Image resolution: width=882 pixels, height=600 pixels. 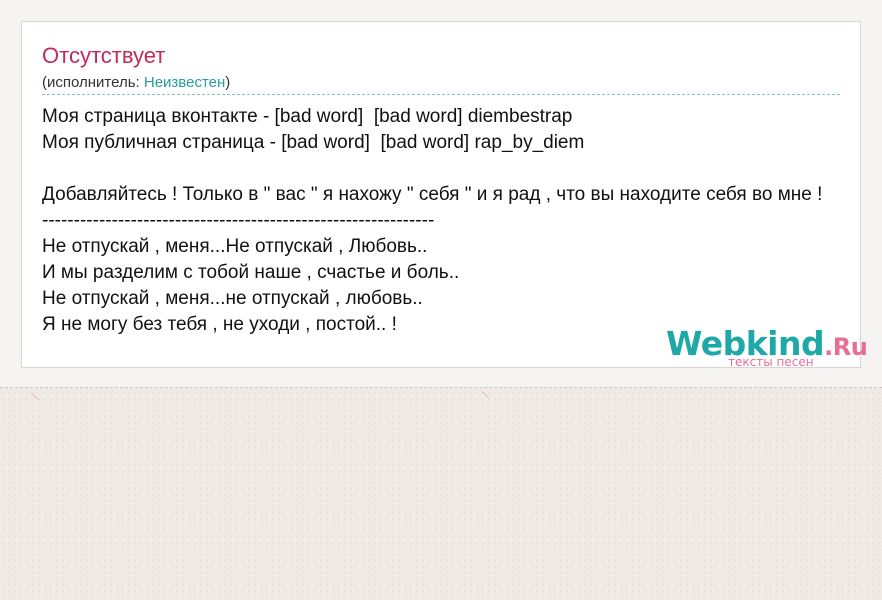 I want to click on dashed-separator, so click(x=441, y=94).